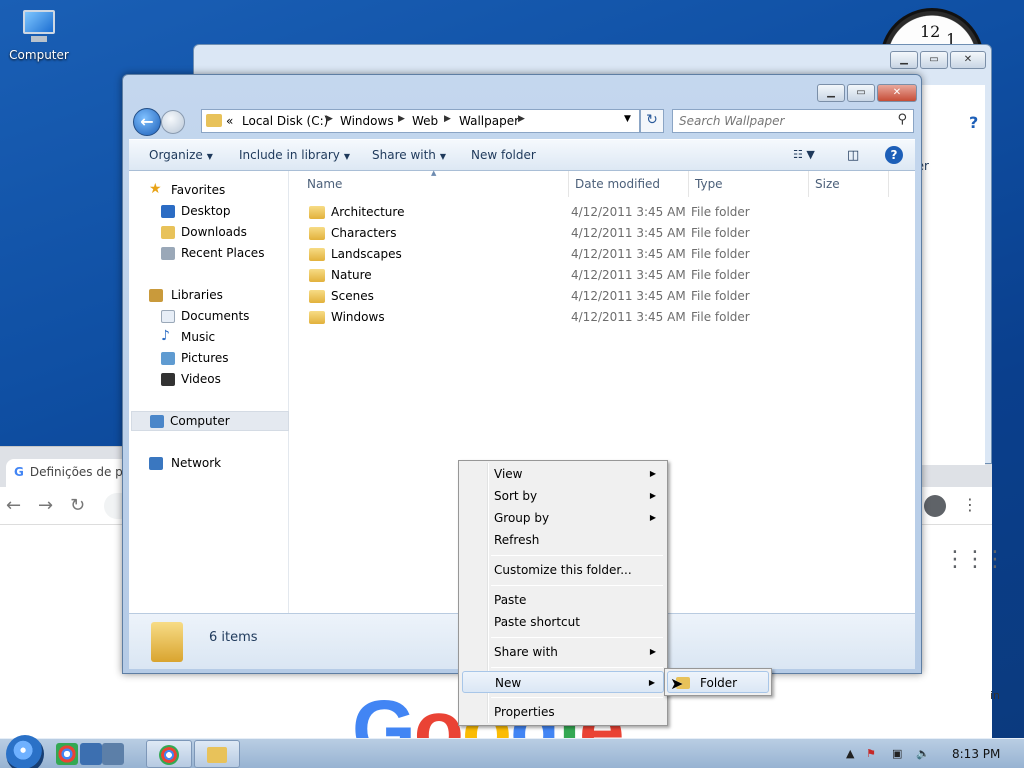 Image resolution: width=1024 pixels, height=768 pixels. I want to click on search-input: Search Wallpaper ⚲, so click(793, 121).